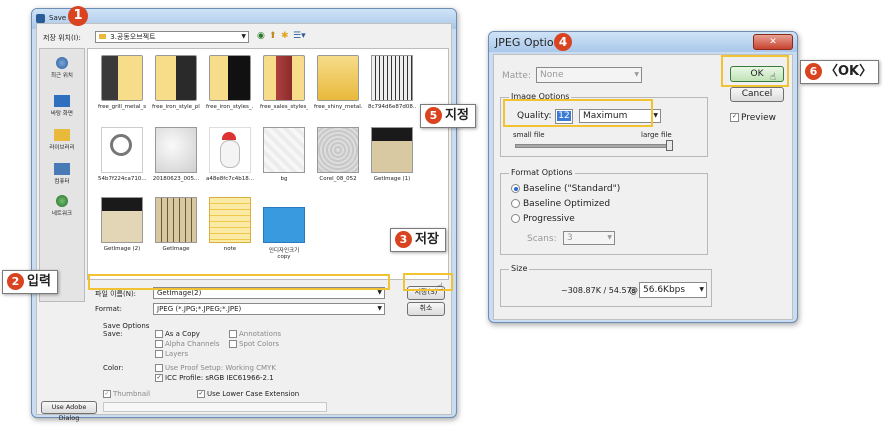 Image resolution: width=888 pixels, height=429 pixels. I want to click on radio-label: Baseline Optimized, so click(567, 204).